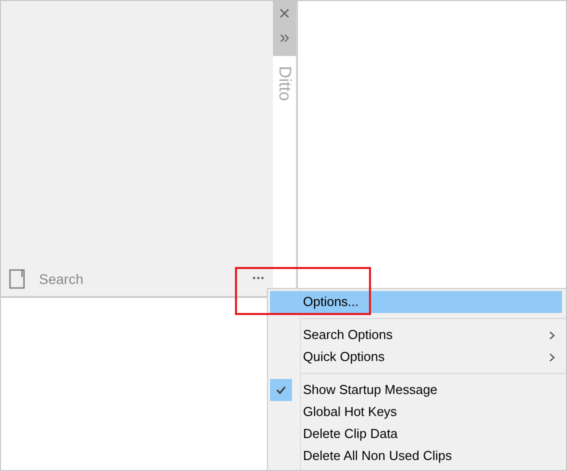  I want to click on menu-item: Global Hot Keys, so click(416, 412).